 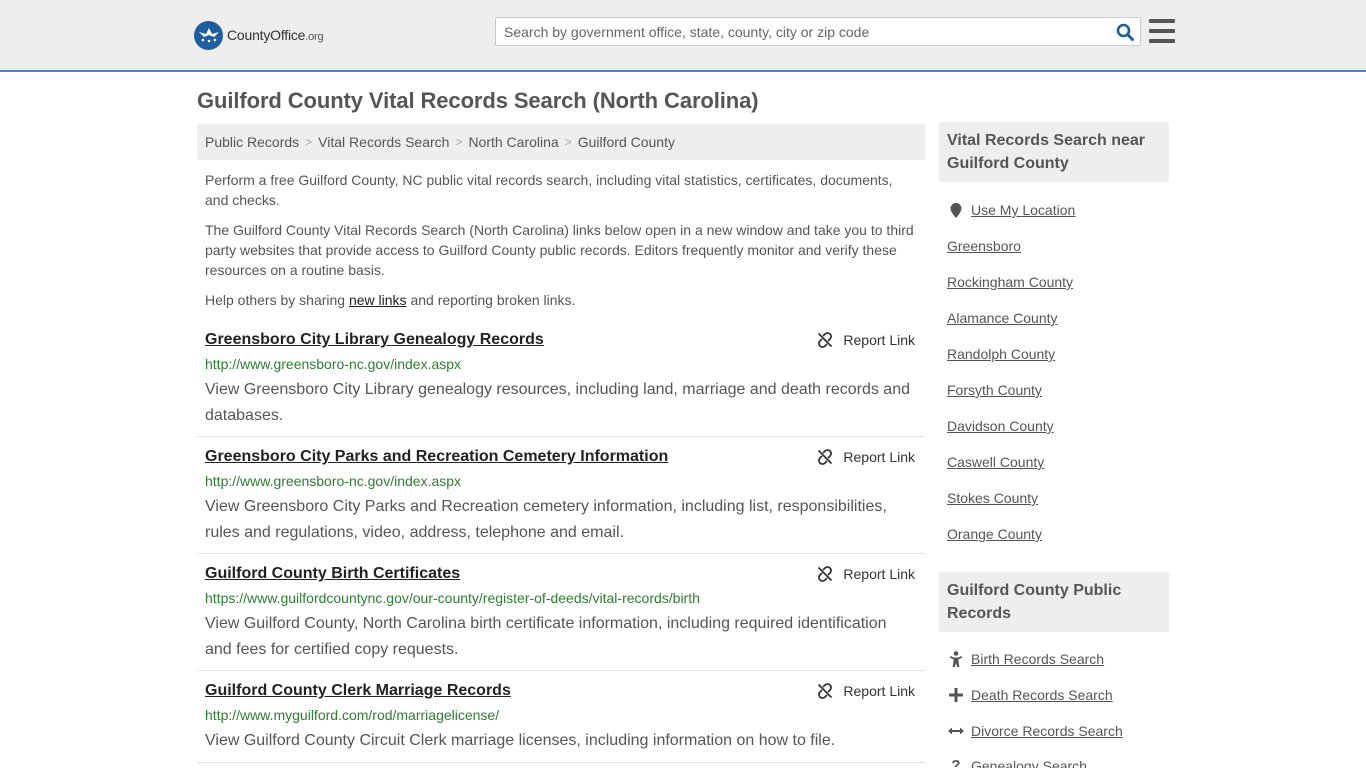 I want to click on sidebar-link-genealogy-search: ? Genealogy Search, so click(x=1017, y=762).